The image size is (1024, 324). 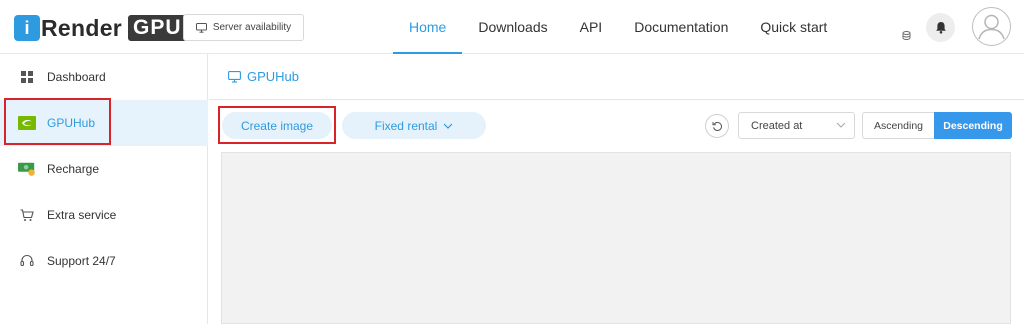 I want to click on server-availability-button: Server availability, so click(x=243, y=27).